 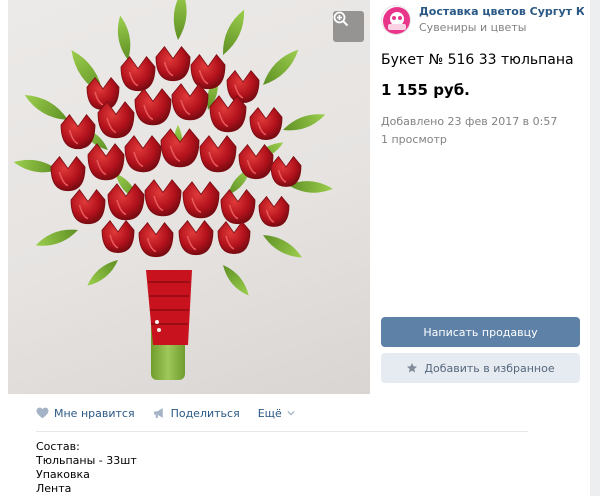 What do you see at coordinates (158, 413) in the screenshot?
I see `share-megaphone-icon` at bounding box center [158, 413].